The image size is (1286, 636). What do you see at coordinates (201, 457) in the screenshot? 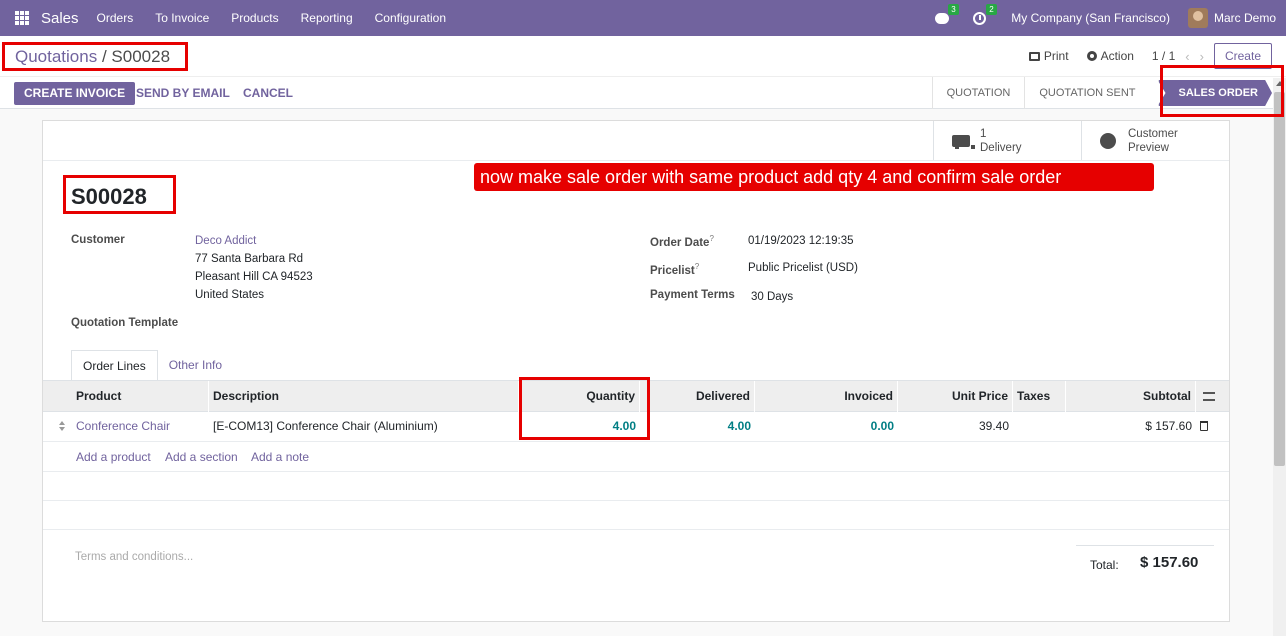
I see `add-section-link: Add a section` at bounding box center [201, 457].